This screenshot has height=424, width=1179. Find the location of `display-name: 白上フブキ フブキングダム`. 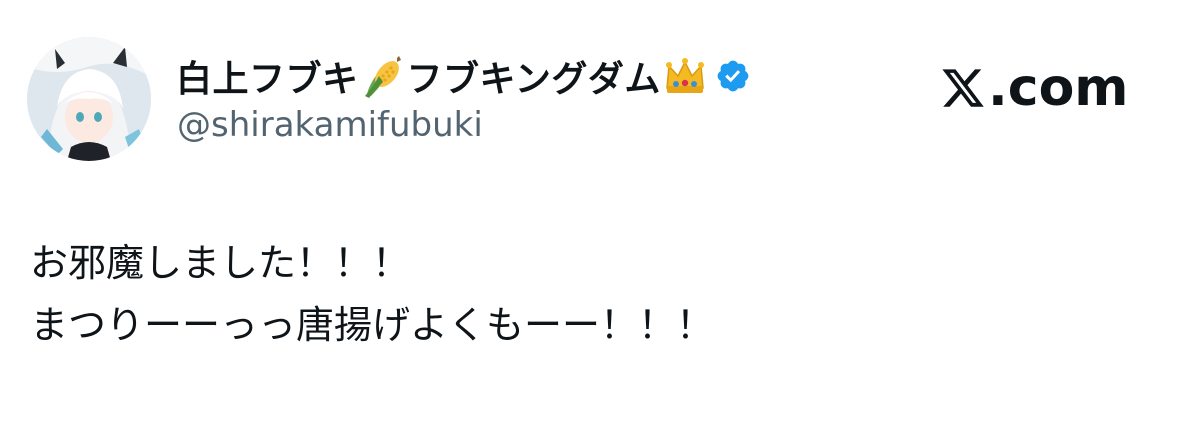

display-name: 白上フブキ フブキングダム is located at coordinates (463, 76).